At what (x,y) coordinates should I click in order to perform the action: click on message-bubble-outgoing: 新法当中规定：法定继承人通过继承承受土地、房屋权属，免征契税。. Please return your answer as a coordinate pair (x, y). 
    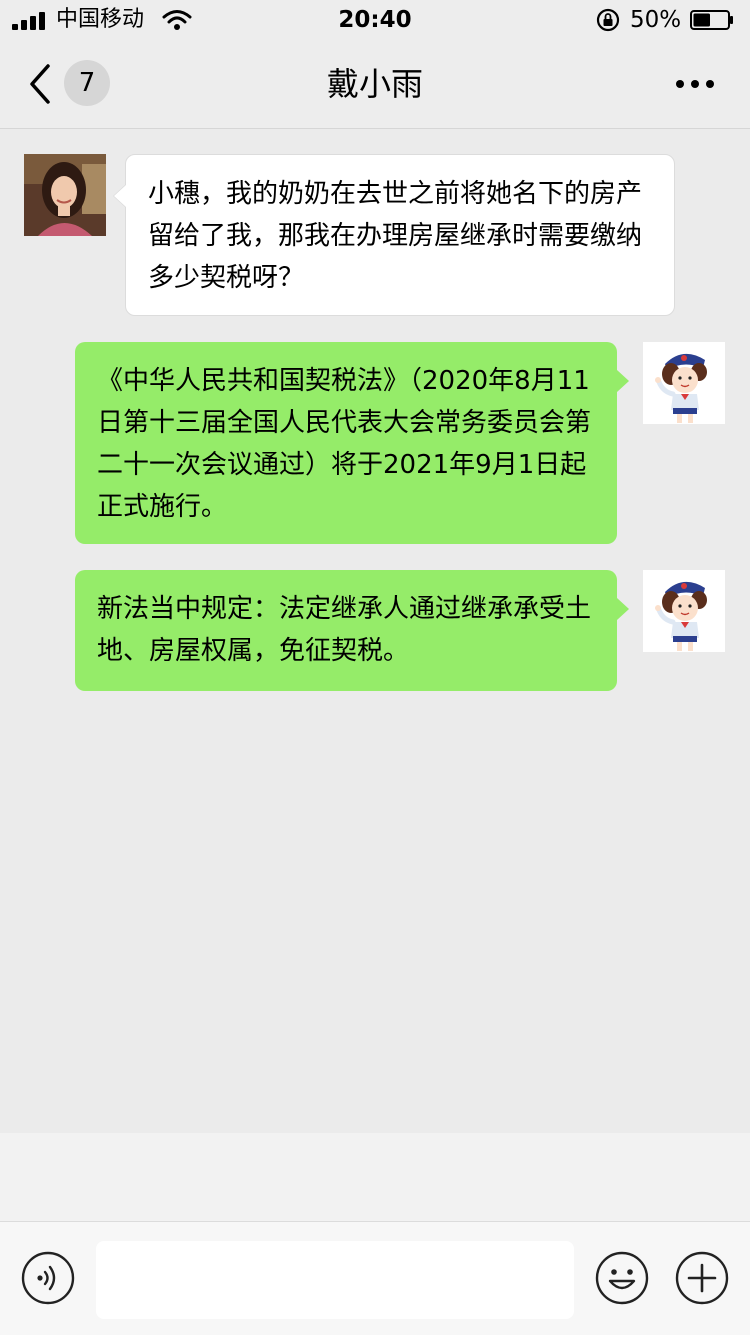
    Looking at the image, I should click on (352, 630).